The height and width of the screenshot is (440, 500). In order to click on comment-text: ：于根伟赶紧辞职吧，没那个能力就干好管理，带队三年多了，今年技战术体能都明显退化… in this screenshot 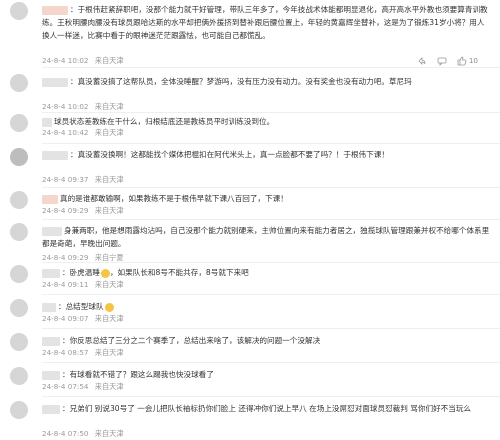, I will do `click(265, 22)`.